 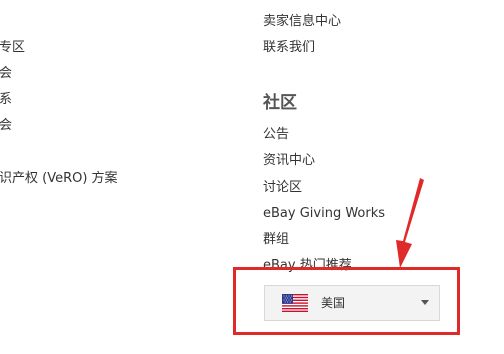 What do you see at coordinates (307, 266) in the screenshot?
I see `community-link-popular: eBay 热门推荐` at bounding box center [307, 266].